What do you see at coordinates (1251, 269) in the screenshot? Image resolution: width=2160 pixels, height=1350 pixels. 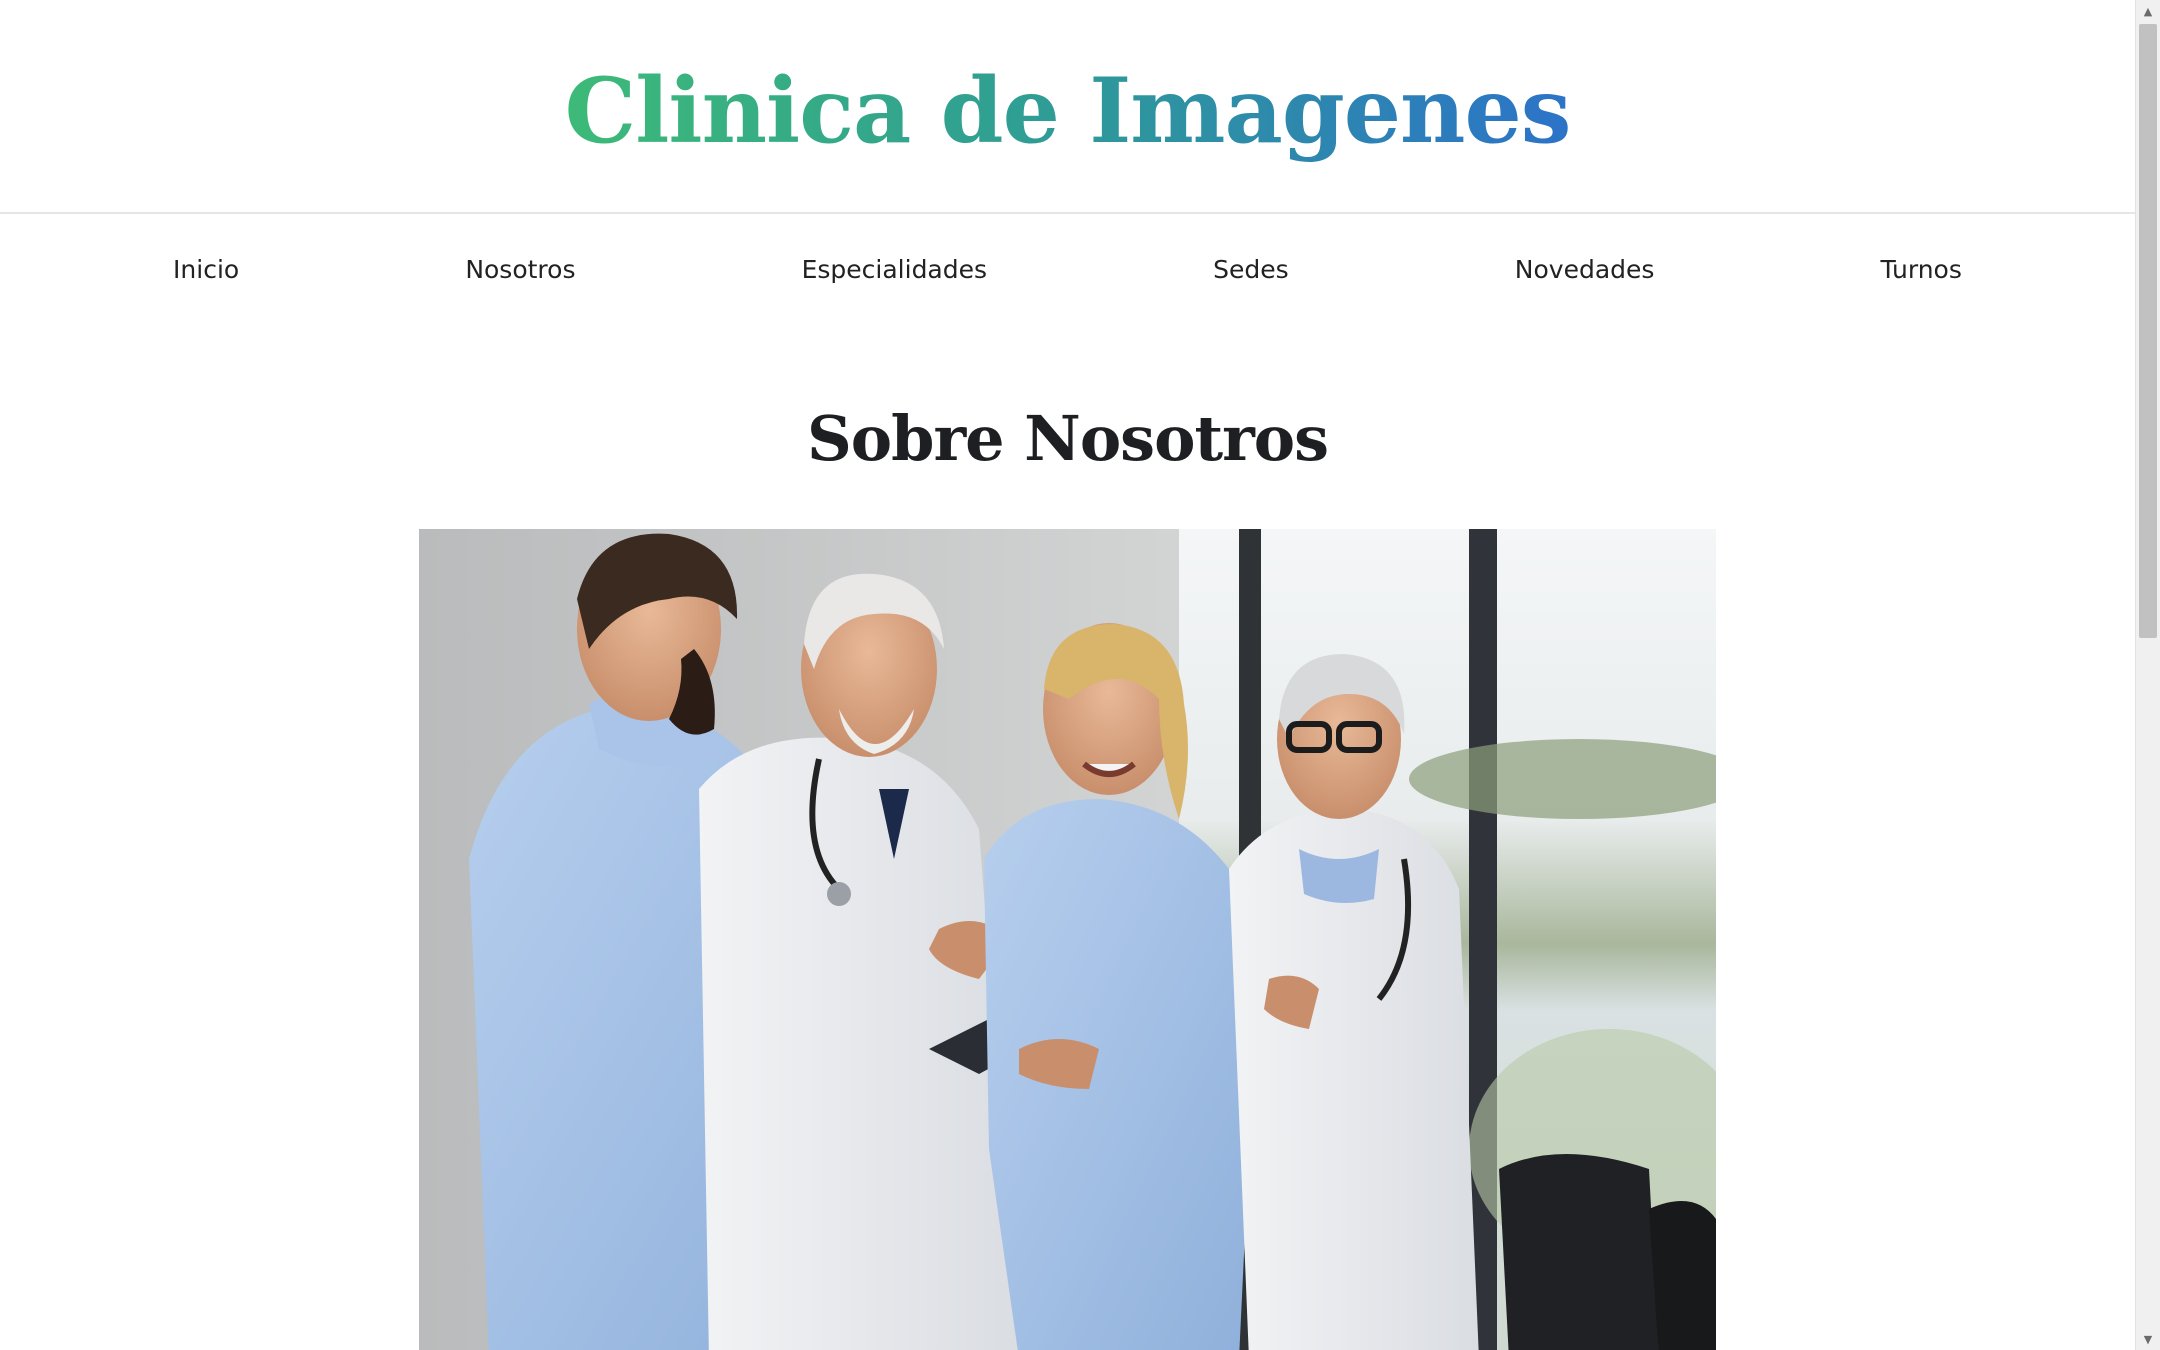 I see `nav-item-sedes: Sedes` at bounding box center [1251, 269].